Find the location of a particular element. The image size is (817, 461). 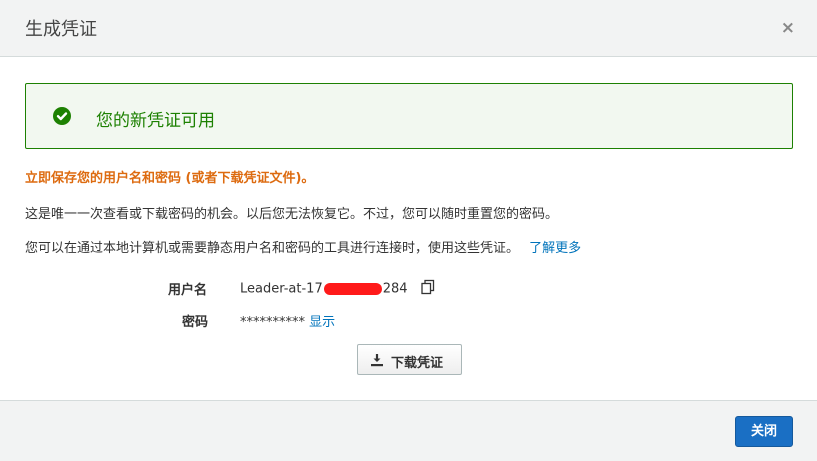

password-value: ********** 显示 is located at coordinates (287, 320).